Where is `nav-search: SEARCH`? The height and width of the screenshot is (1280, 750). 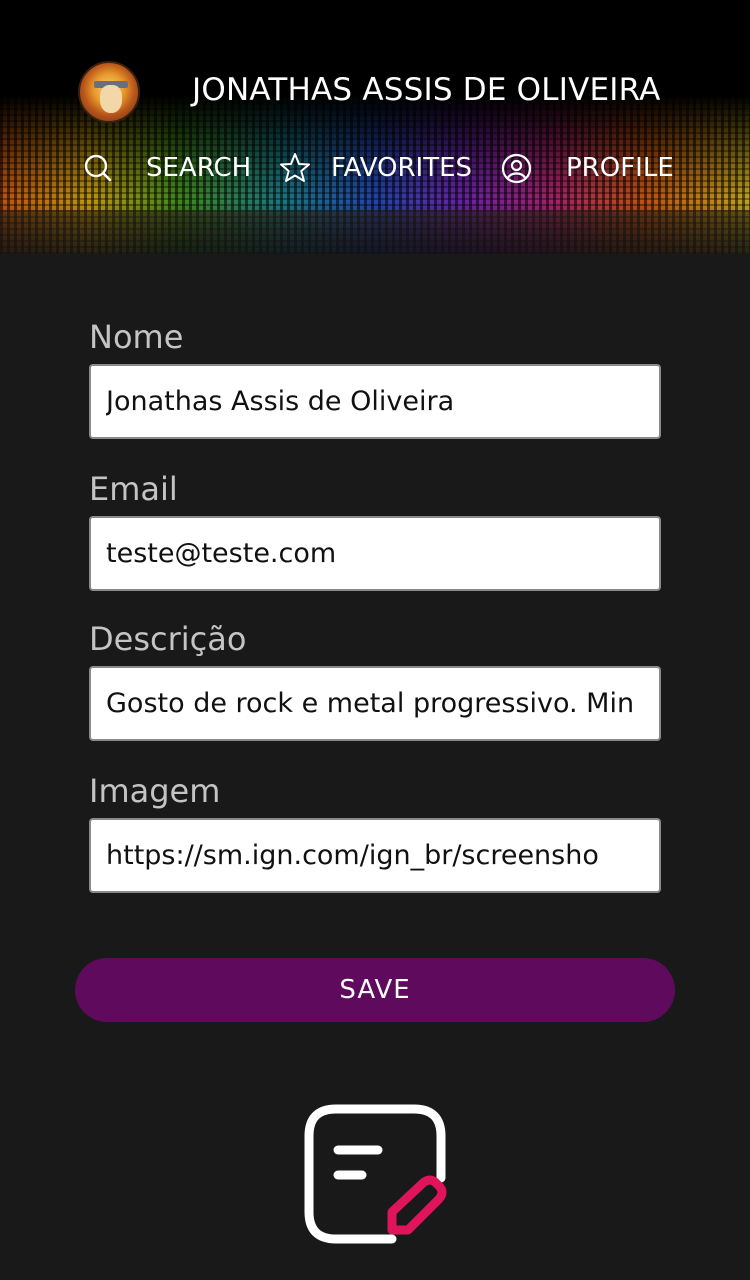 nav-search: SEARCH is located at coordinates (167, 168).